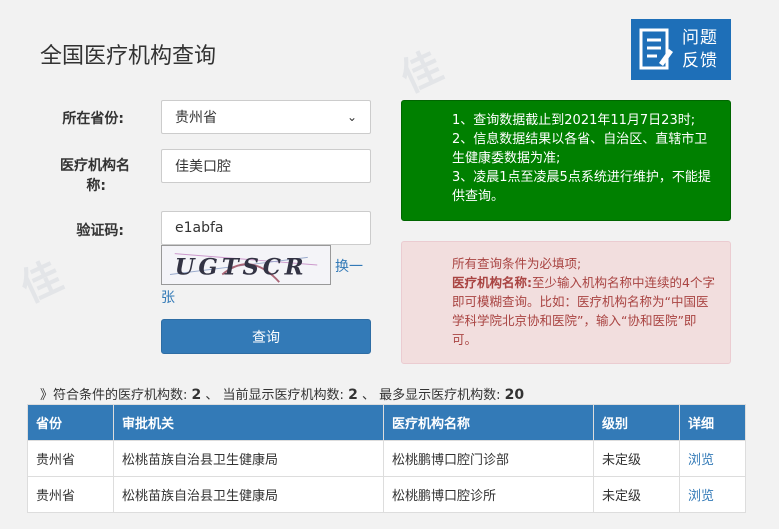  I want to click on province-label: 所在省份:, so click(93, 119).